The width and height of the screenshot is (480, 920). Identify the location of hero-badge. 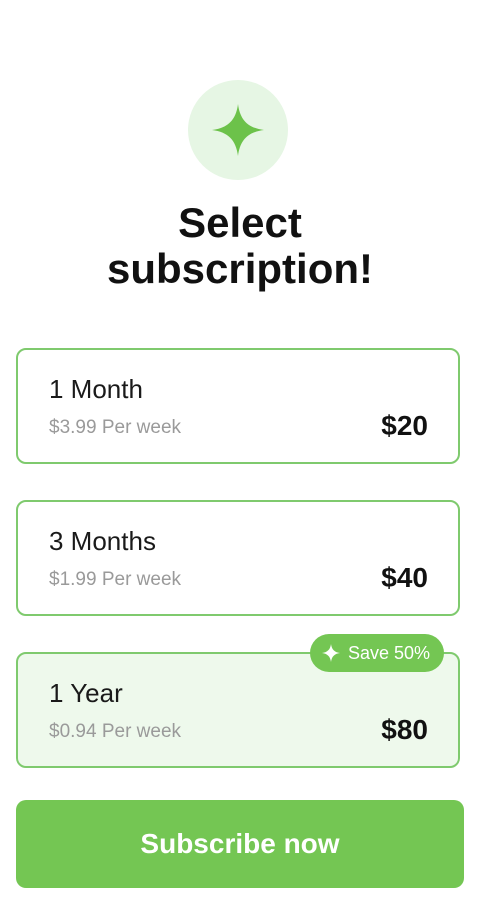
(238, 130).